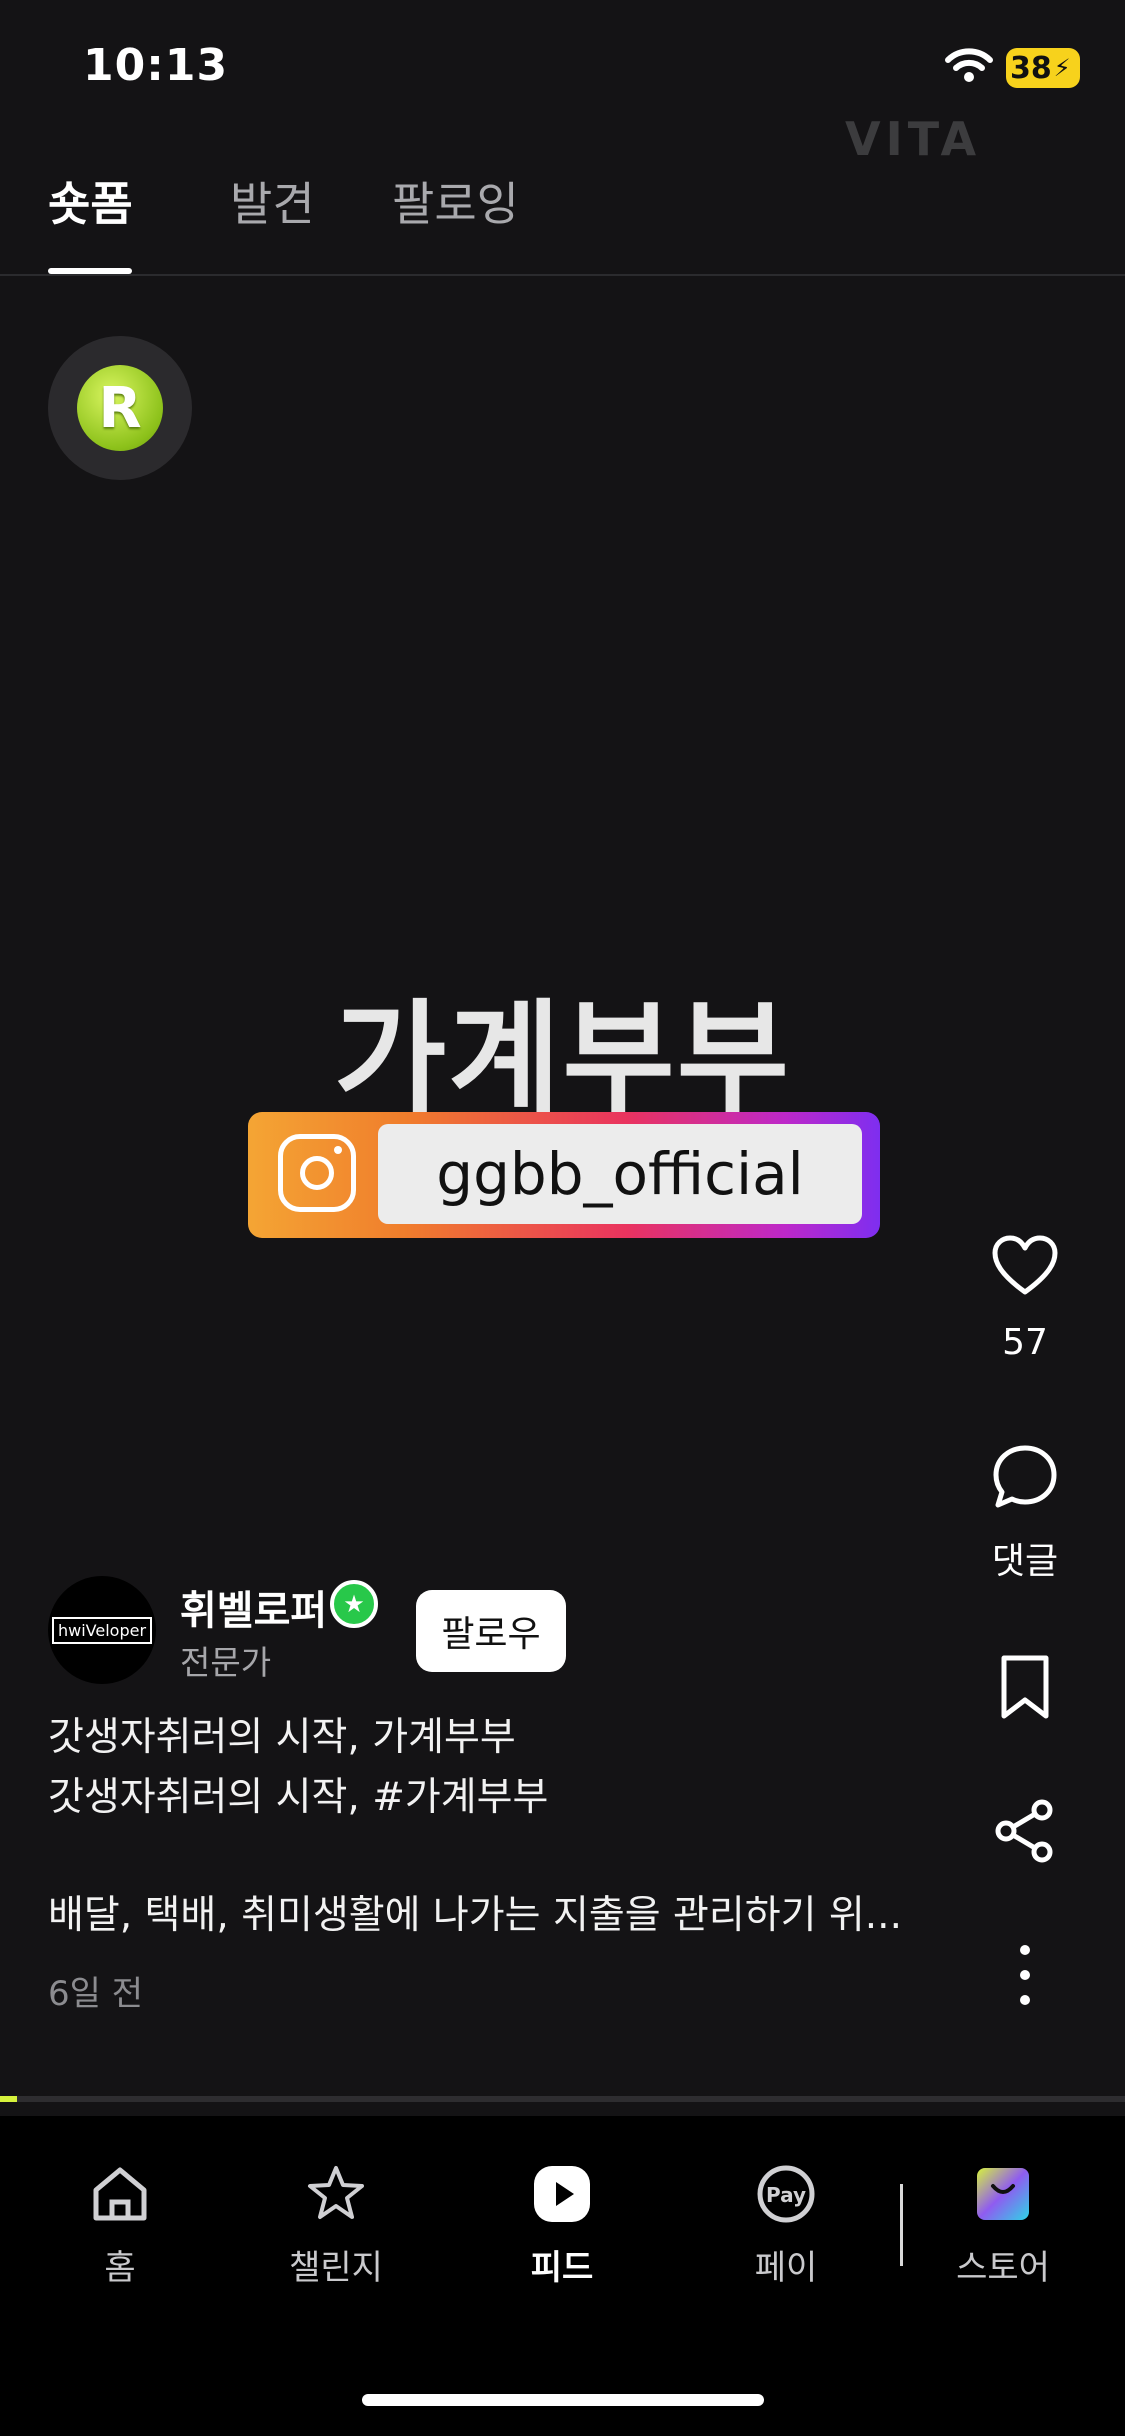 The height and width of the screenshot is (2436, 1125). Describe the element at coordinates (620, 1174) in the screenshot. I see `instagram-handle: ggbb_official` at that location.